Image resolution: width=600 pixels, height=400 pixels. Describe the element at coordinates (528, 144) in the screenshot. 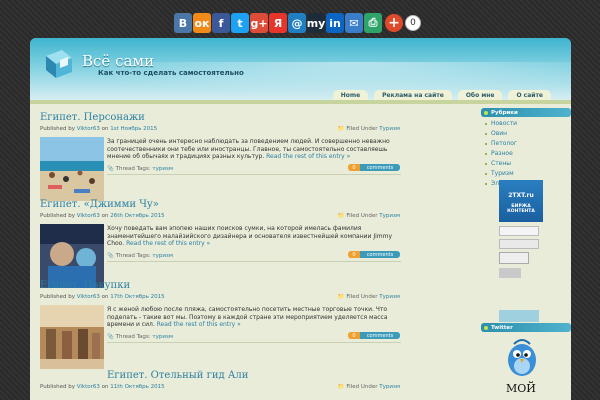

I see `rubric-item: Петолог` at that location.